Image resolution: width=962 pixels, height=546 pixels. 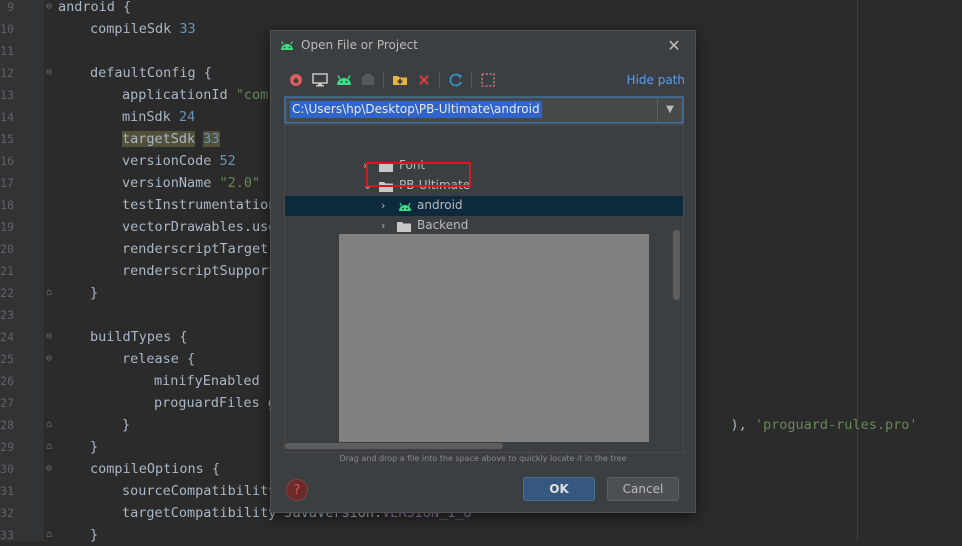 I want to click on vertical-scrollbar, so click(x=676, y=265).